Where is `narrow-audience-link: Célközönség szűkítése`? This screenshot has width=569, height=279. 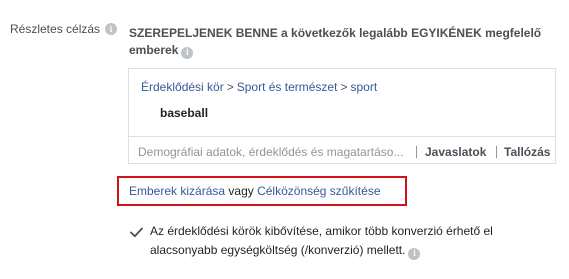 narrow-audience-link: Célközönség szűkítése is located at coordinates (318, 191).